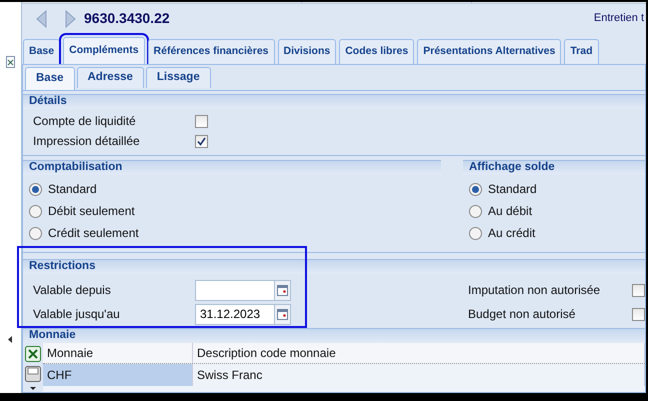  I want to click on tab: Références financières, so click(211, 51).